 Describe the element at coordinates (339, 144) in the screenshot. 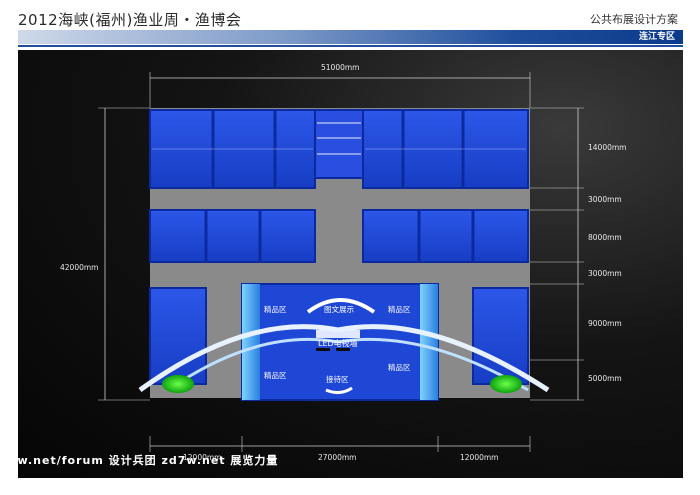

I see `top-center-booths` at that location.